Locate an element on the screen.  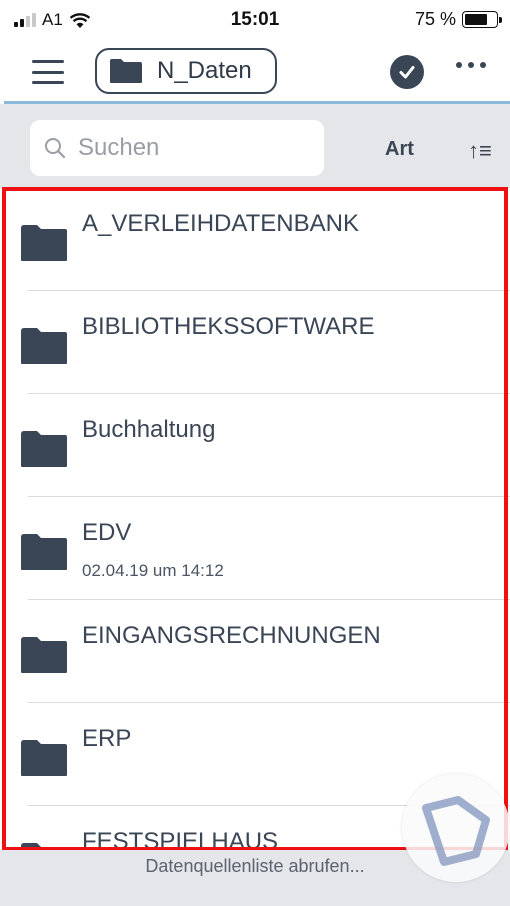
search-icon is located at coordinates (55, 148).